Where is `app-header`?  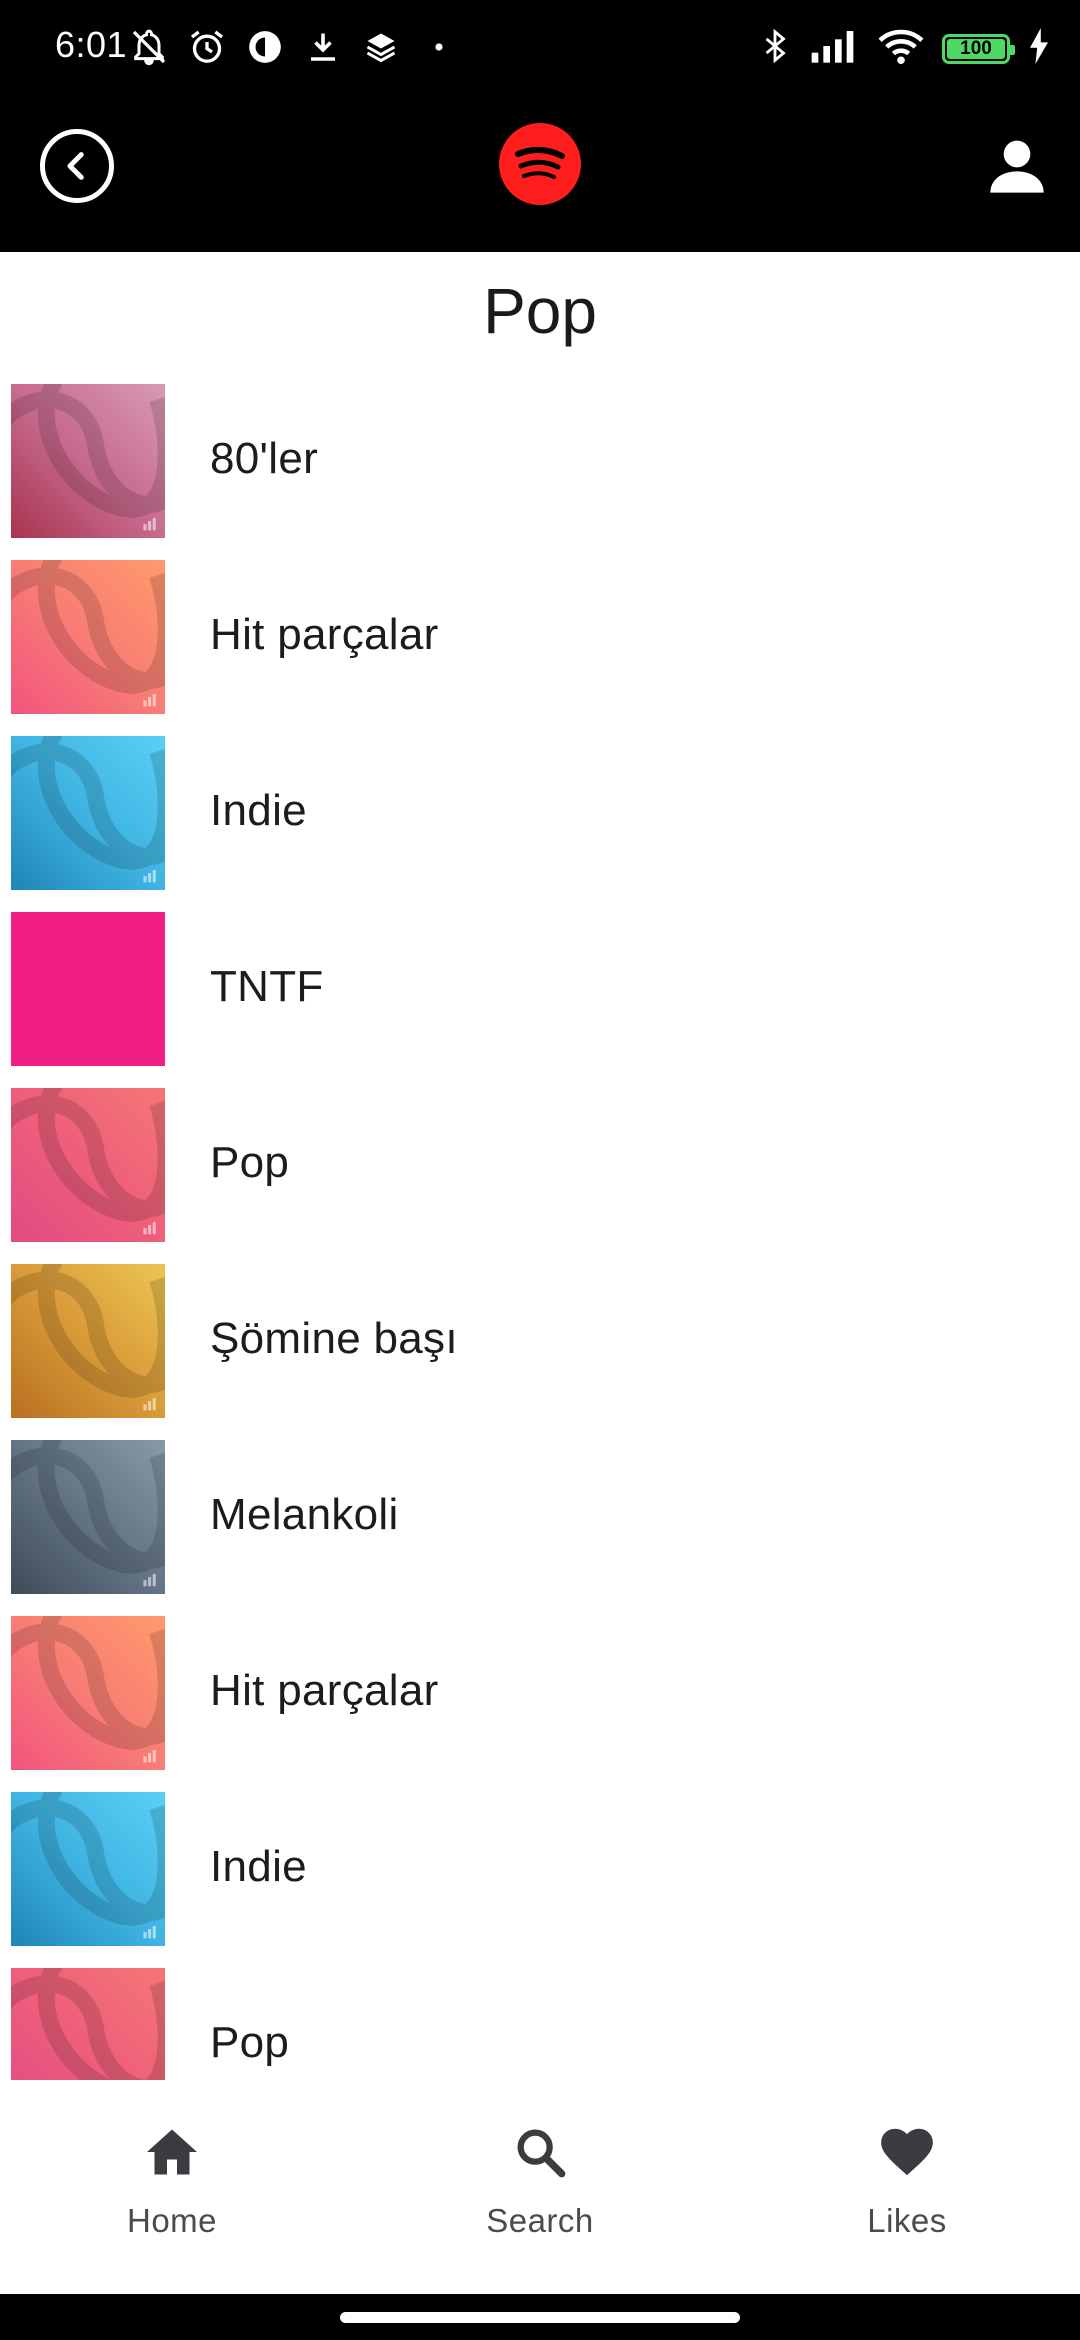
app-header is located at coordinates (540, 173).